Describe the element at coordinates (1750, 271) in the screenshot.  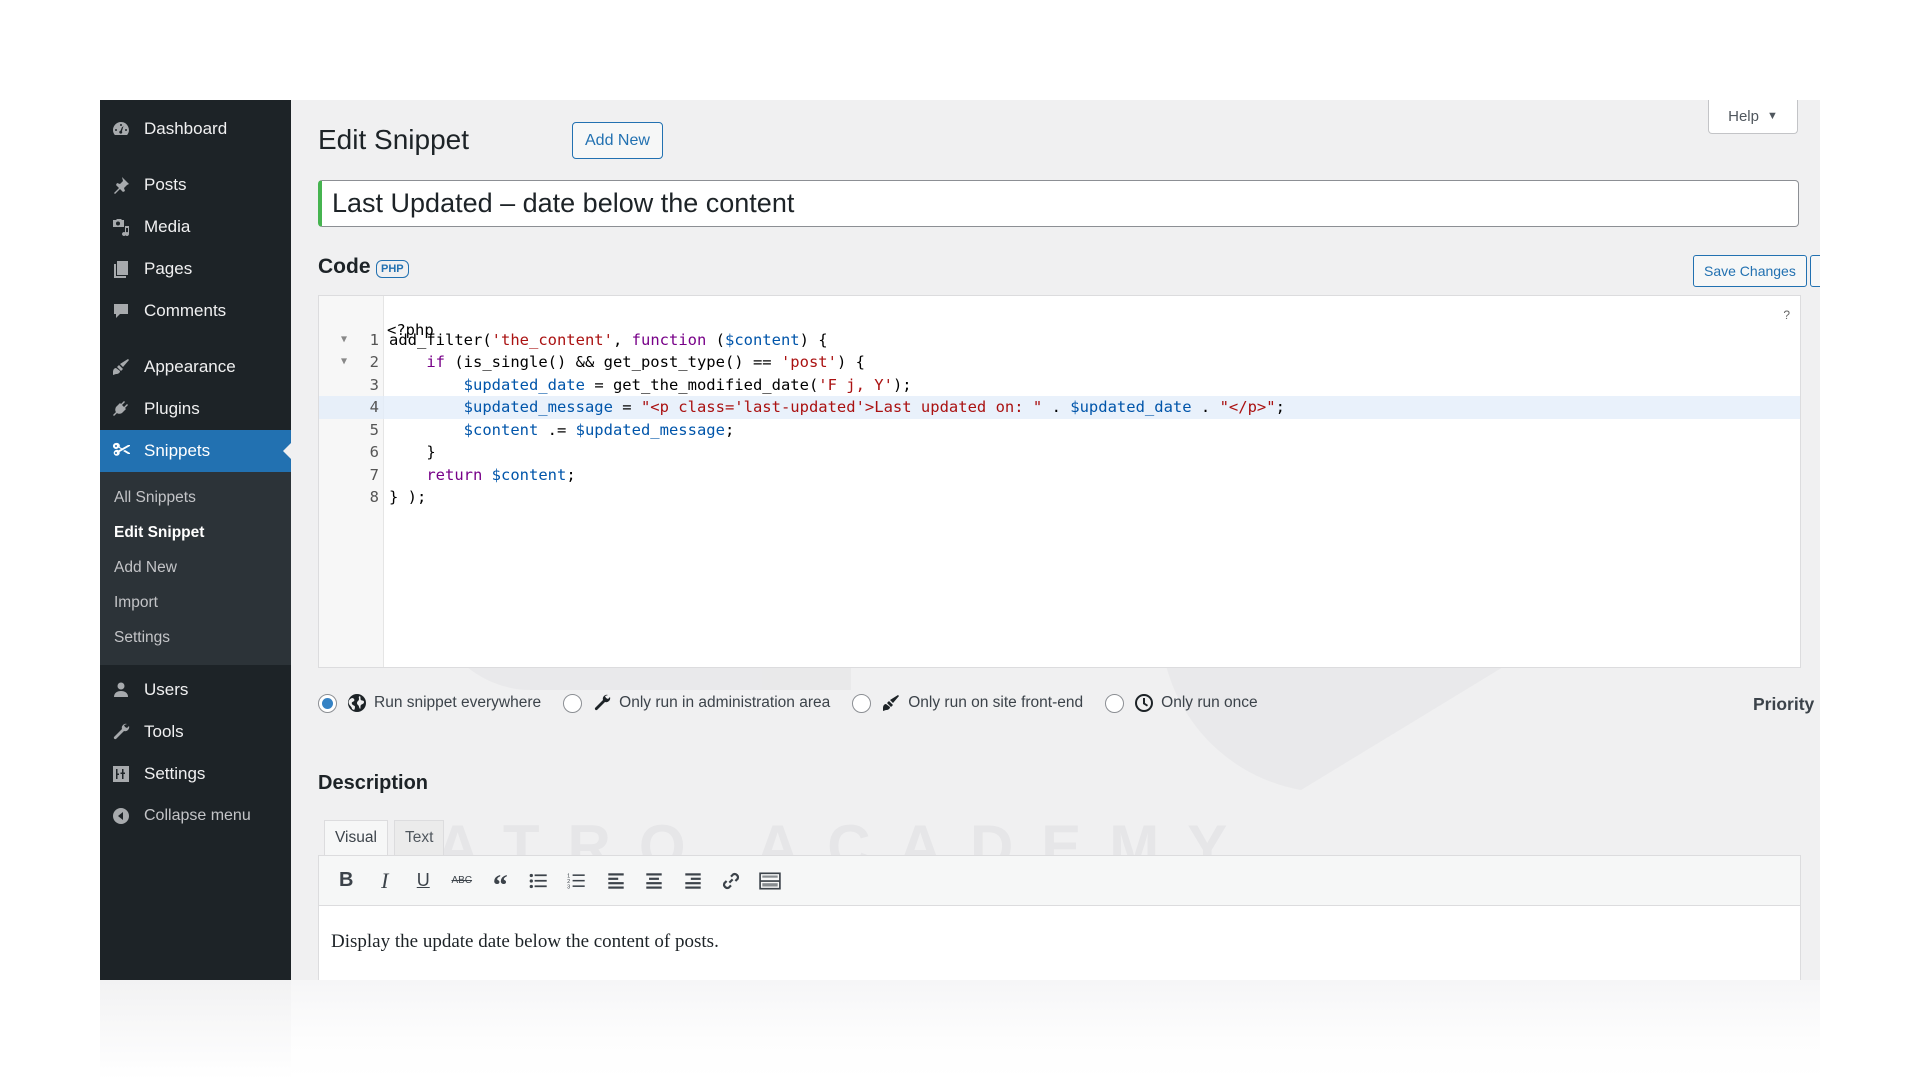
I see `save-changes-button: Save Changes` at that location.